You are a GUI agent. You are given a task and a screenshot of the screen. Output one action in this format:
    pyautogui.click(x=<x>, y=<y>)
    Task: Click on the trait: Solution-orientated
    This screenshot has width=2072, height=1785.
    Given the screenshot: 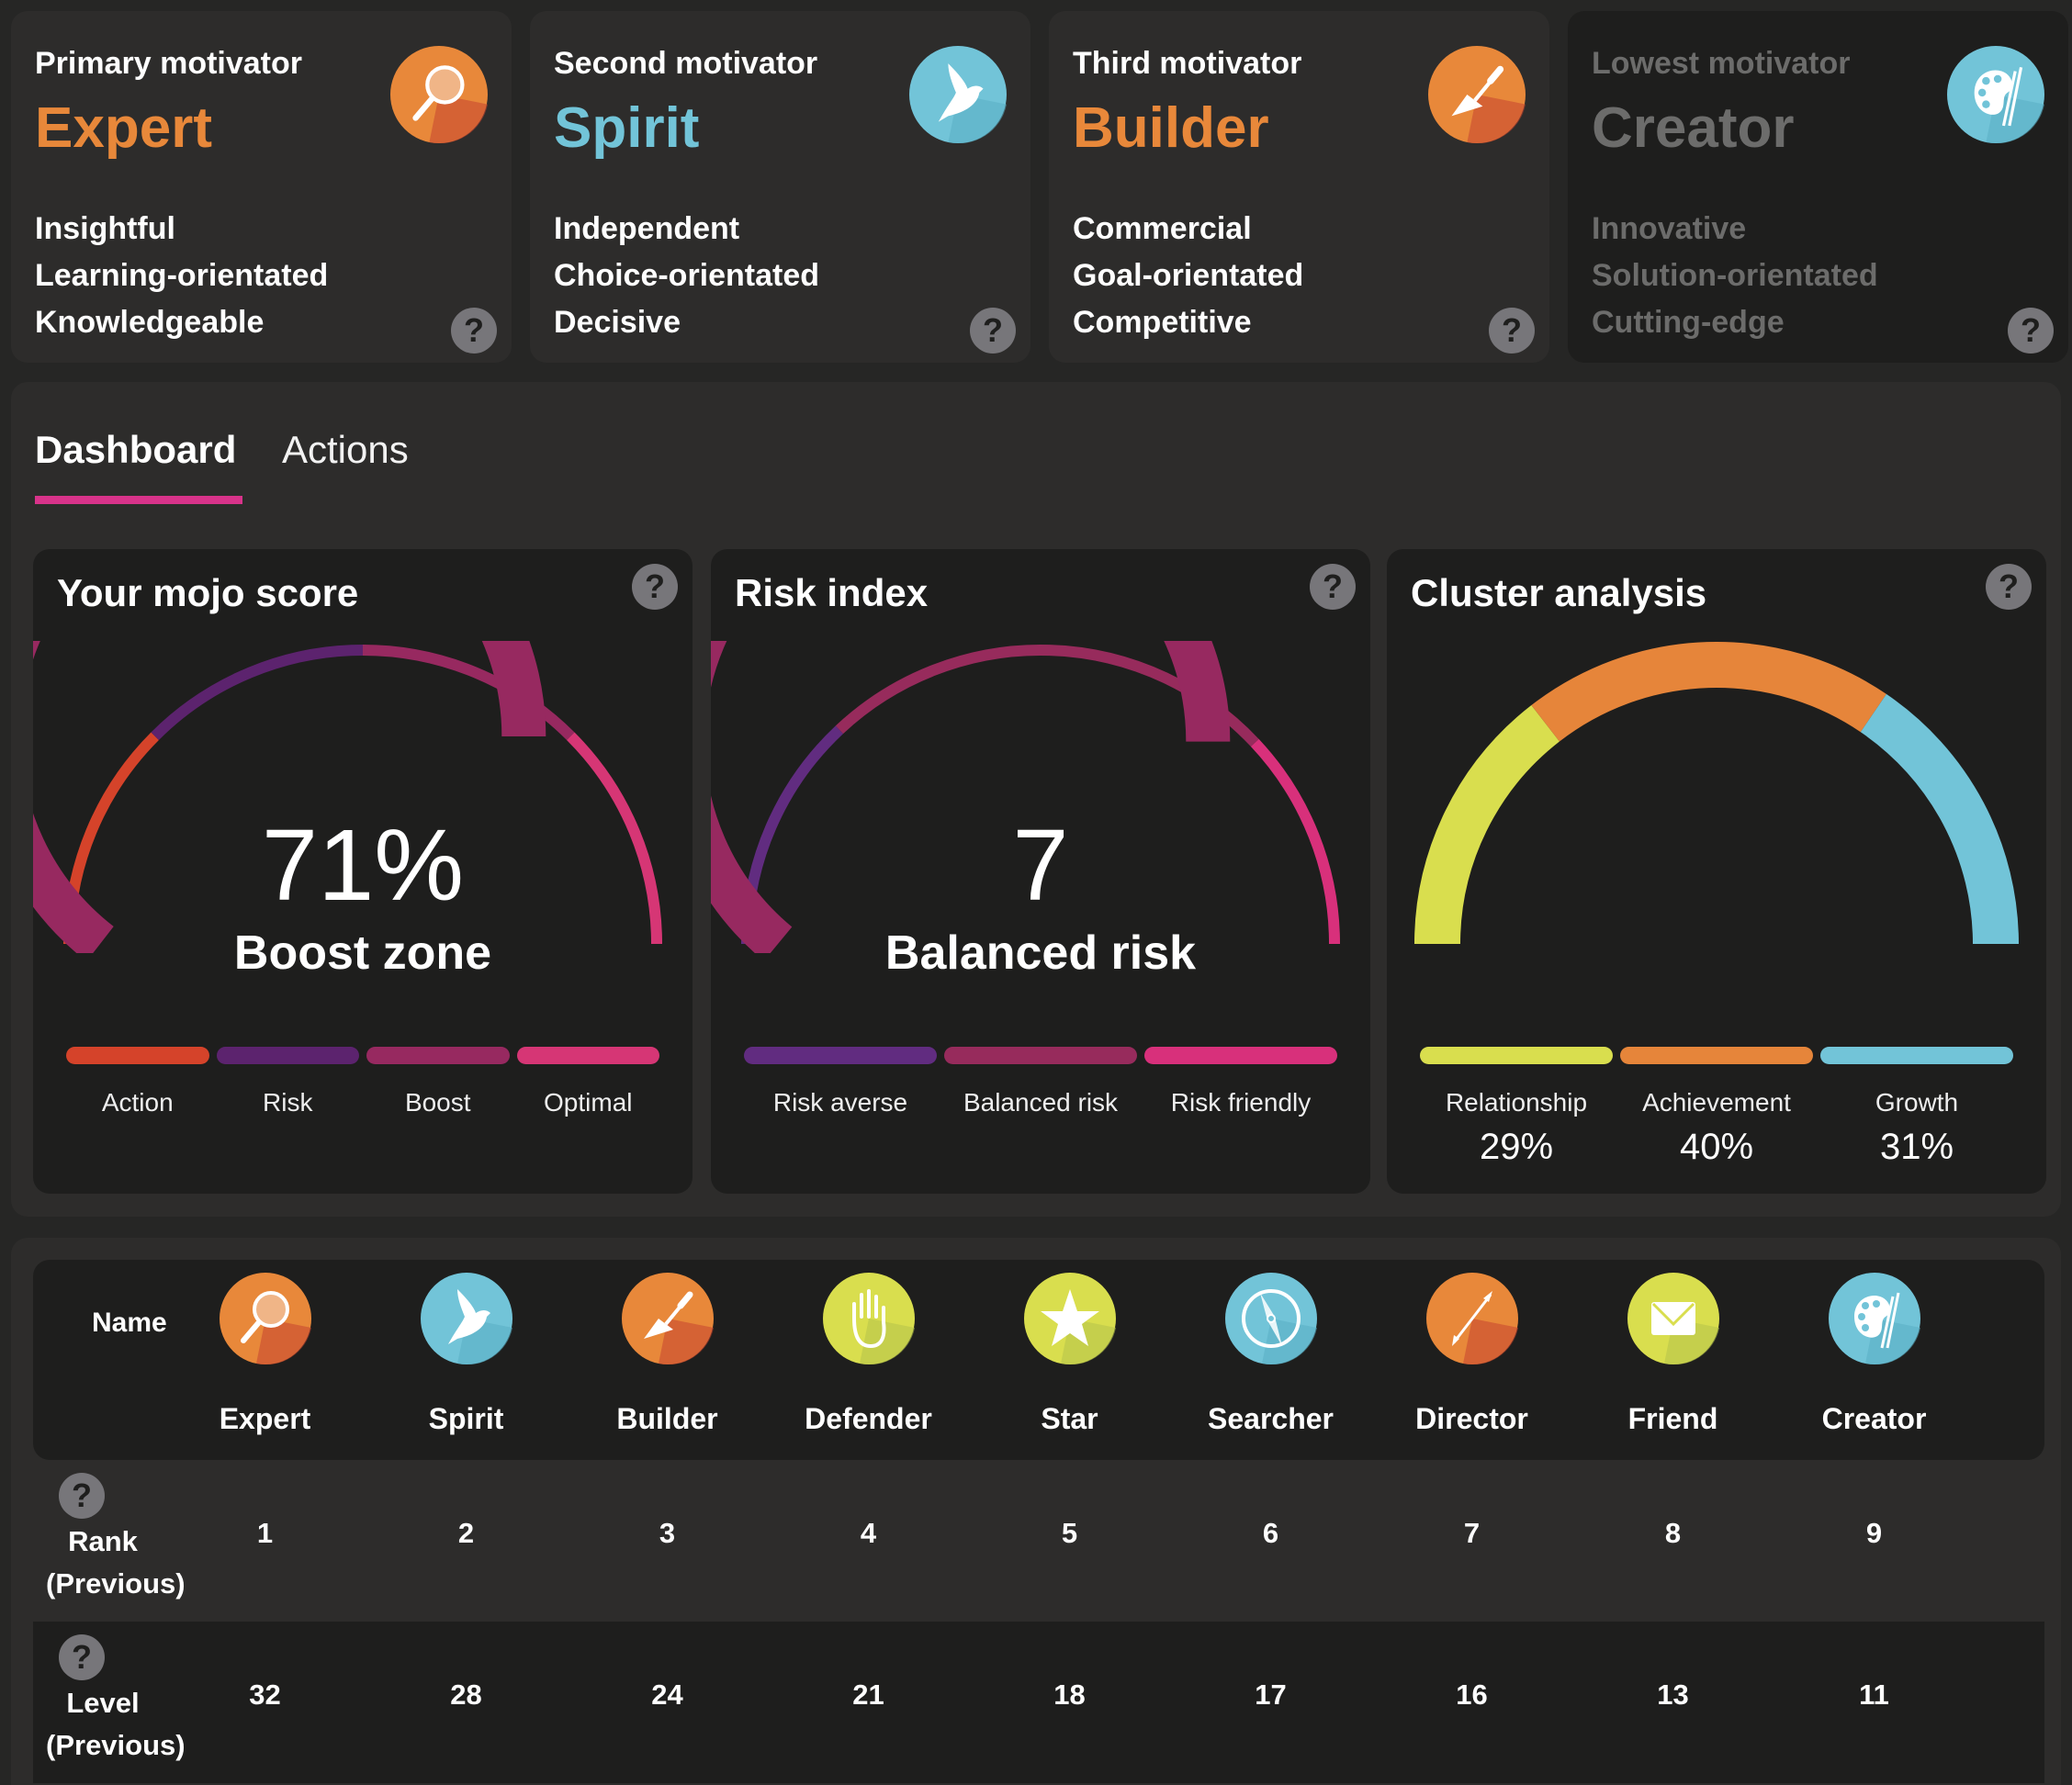 What is the action you would take?
    pyautogui.click(x=1735, y=275)
    